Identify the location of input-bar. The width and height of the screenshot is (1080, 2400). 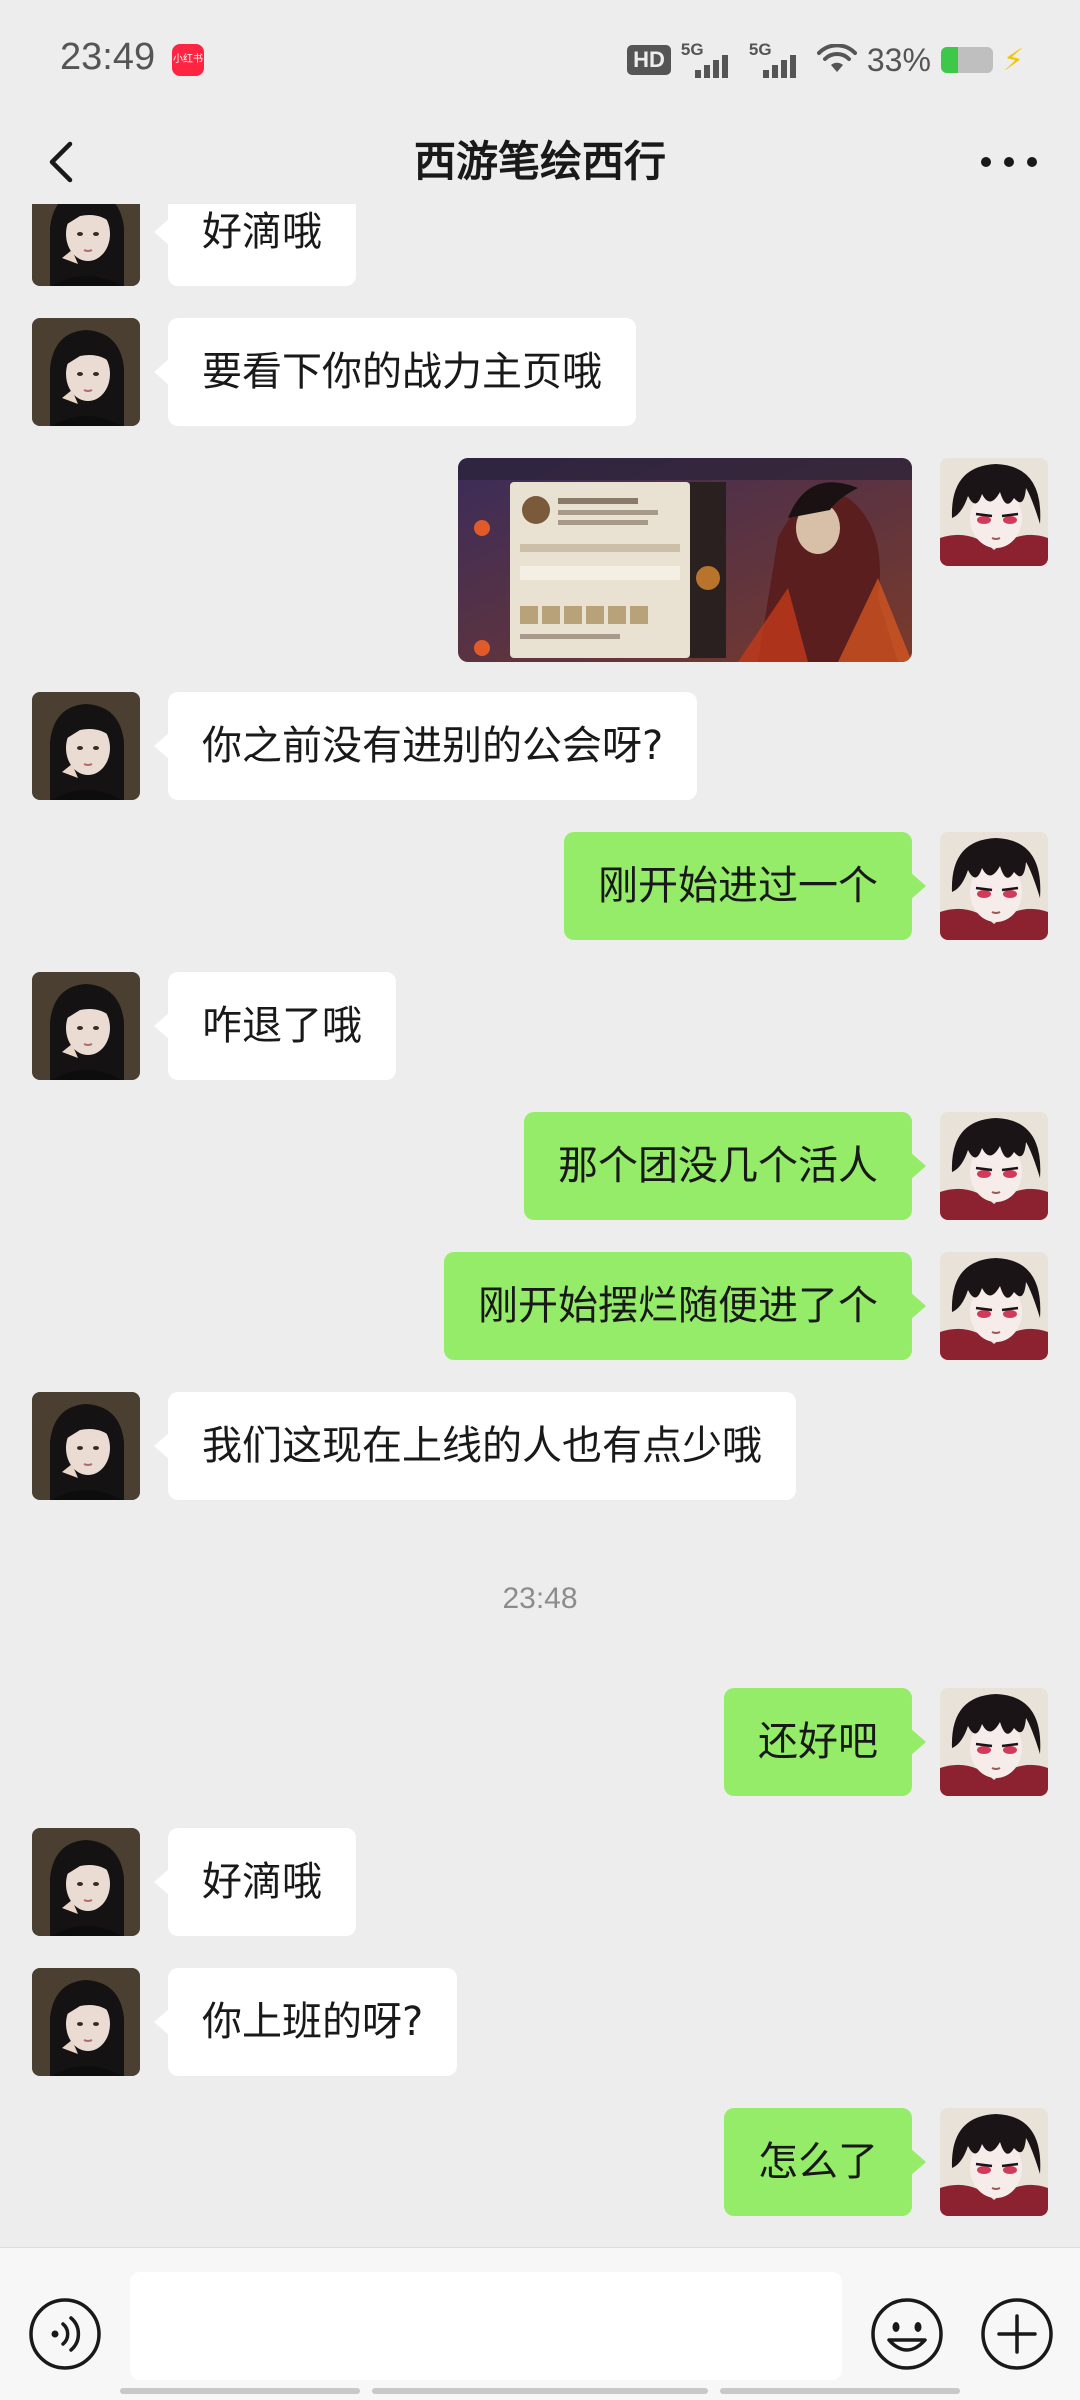
(540, 2323).